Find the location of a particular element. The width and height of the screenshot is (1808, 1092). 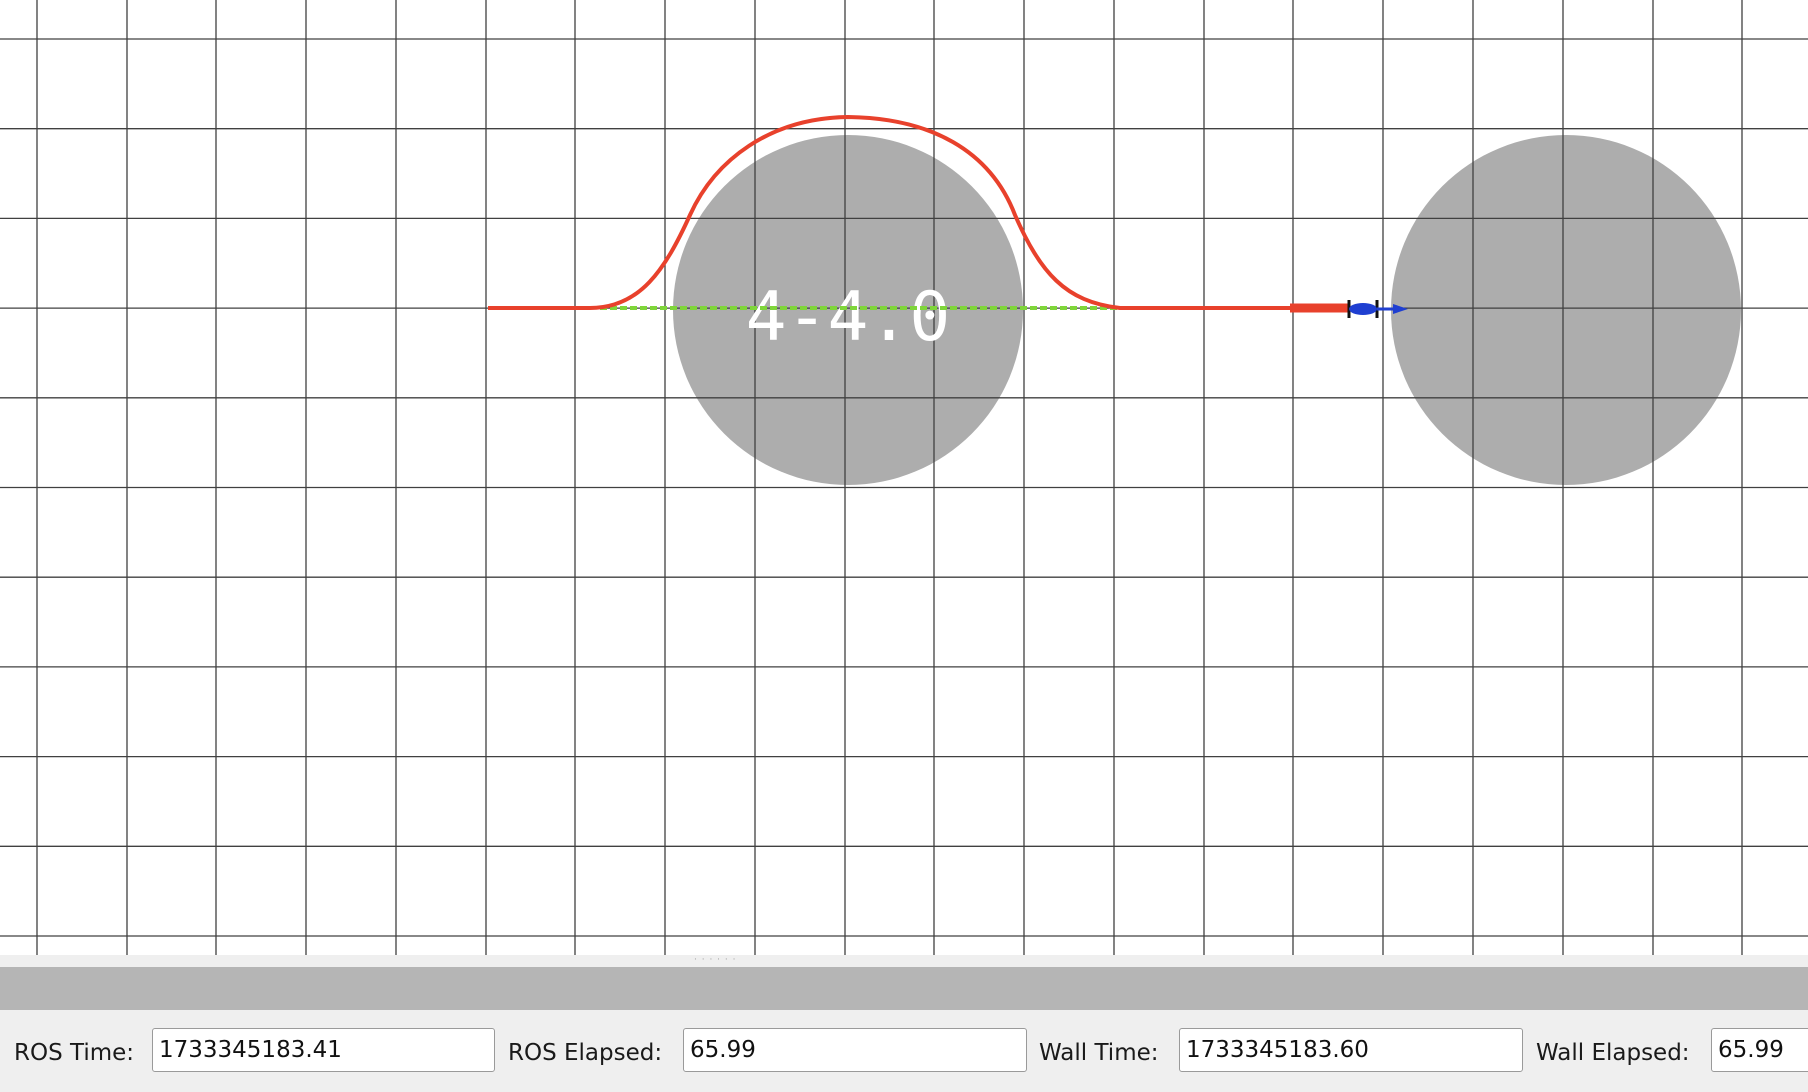

wall-time-field: 1733345183.60 is located at coordinates (1351, 1050).